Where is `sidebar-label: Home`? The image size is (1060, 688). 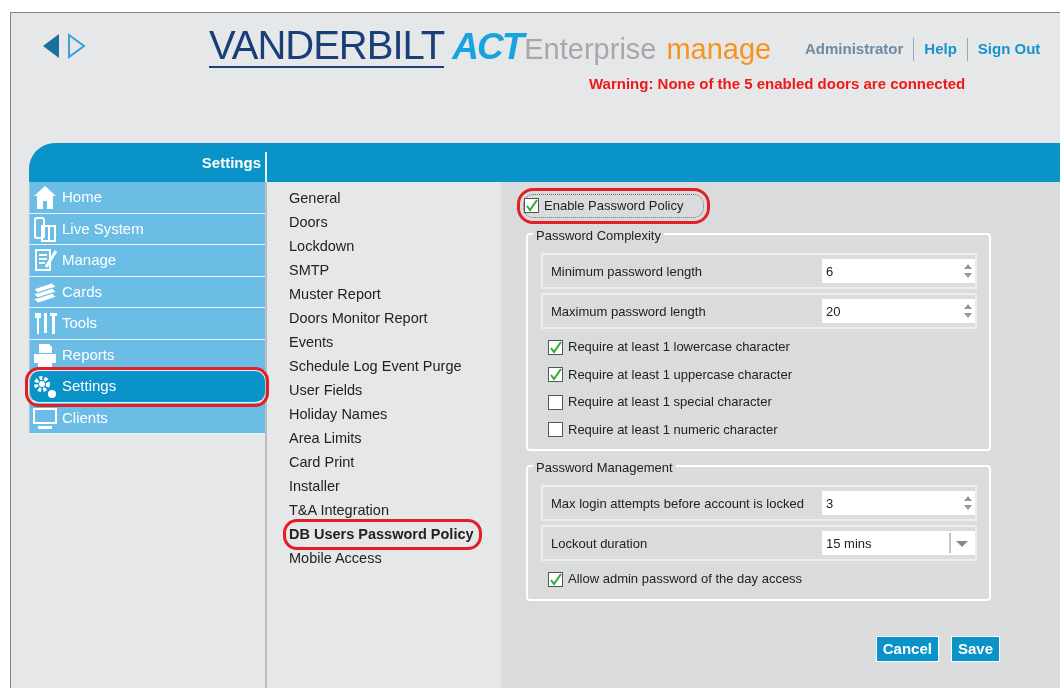 sidebar-label: Home is located at coordinates (82, 197).